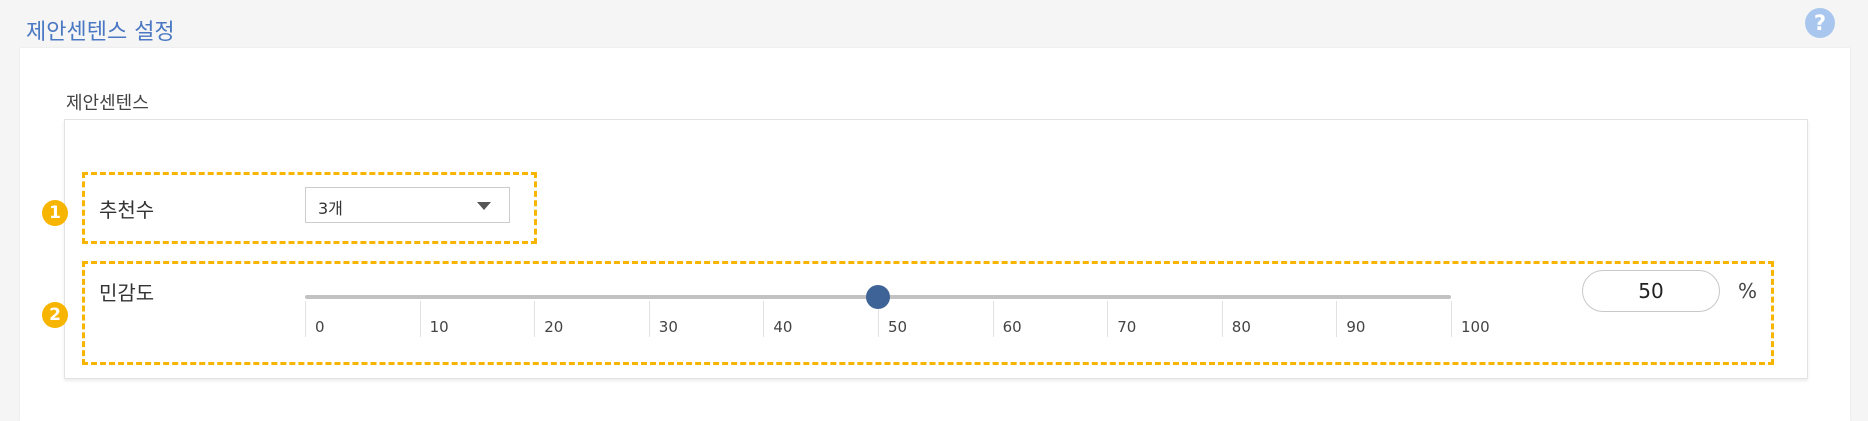 The image size is (1868, 421). What do you see at coordinates (1241, 327) in the screenshot?
I see `slider-tick-label: 80` at bounding box center [1241, 327].